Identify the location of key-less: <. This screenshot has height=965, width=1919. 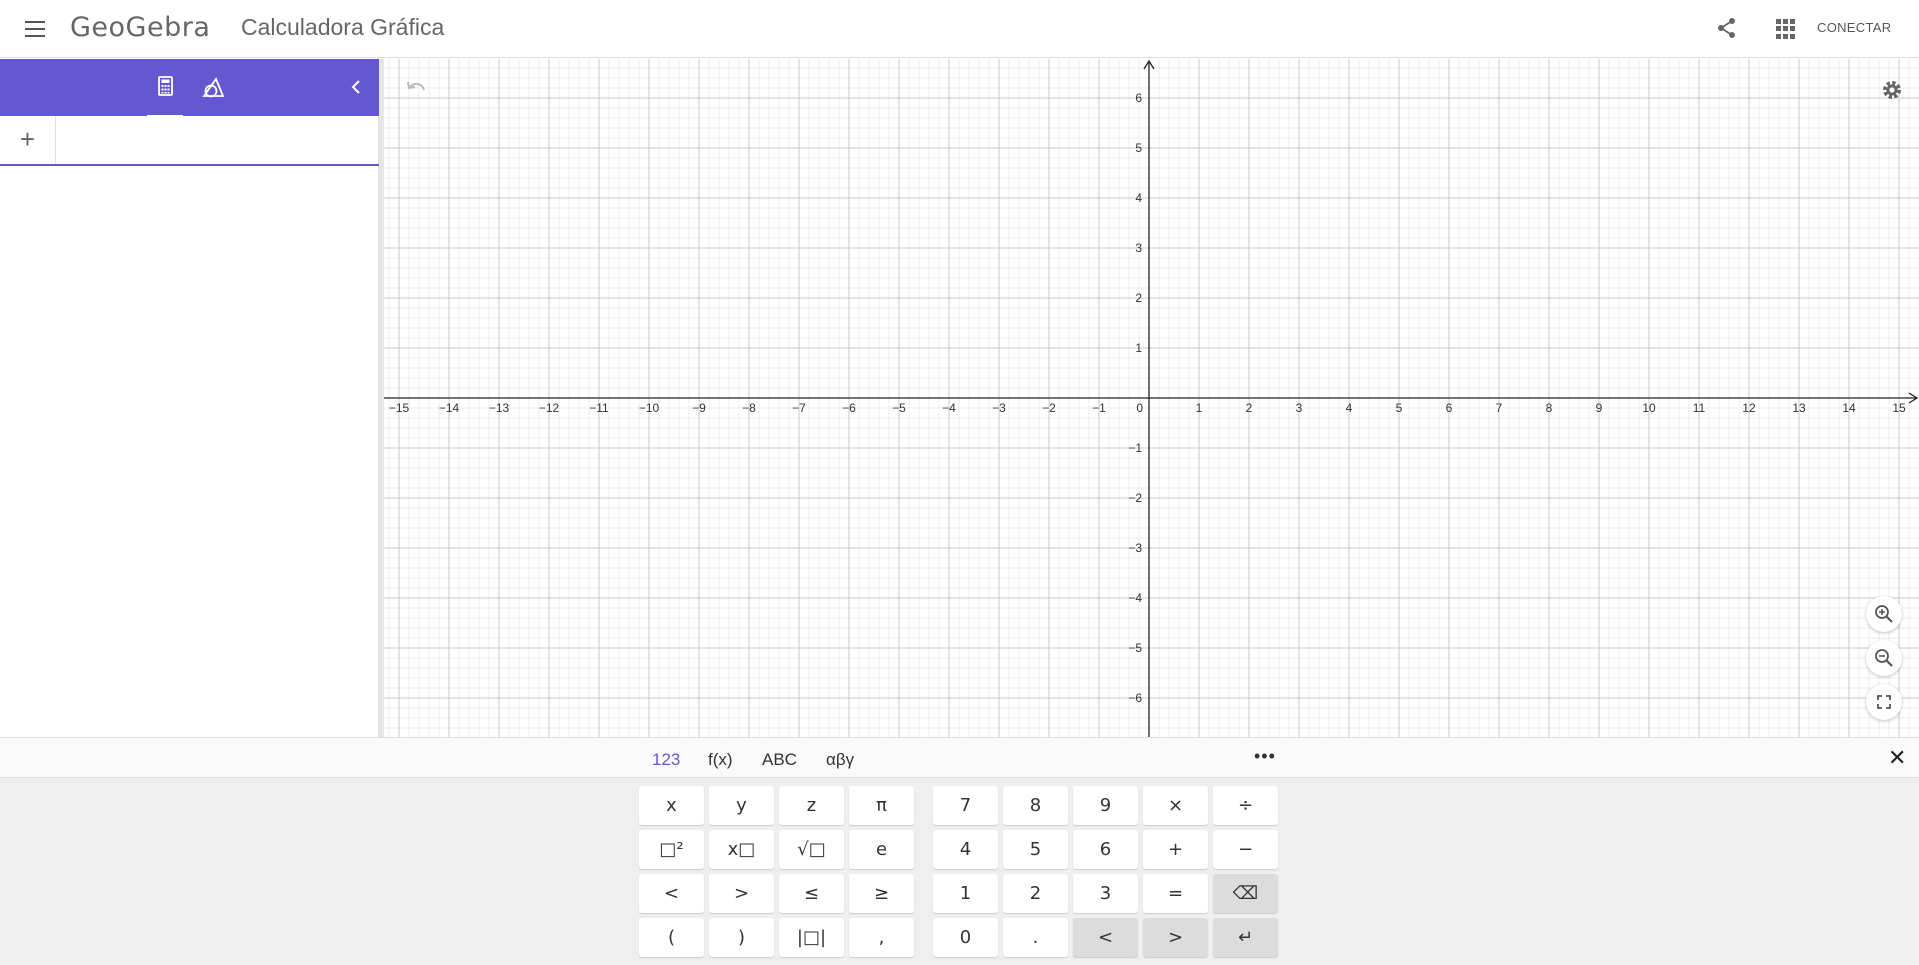
(671, 893).